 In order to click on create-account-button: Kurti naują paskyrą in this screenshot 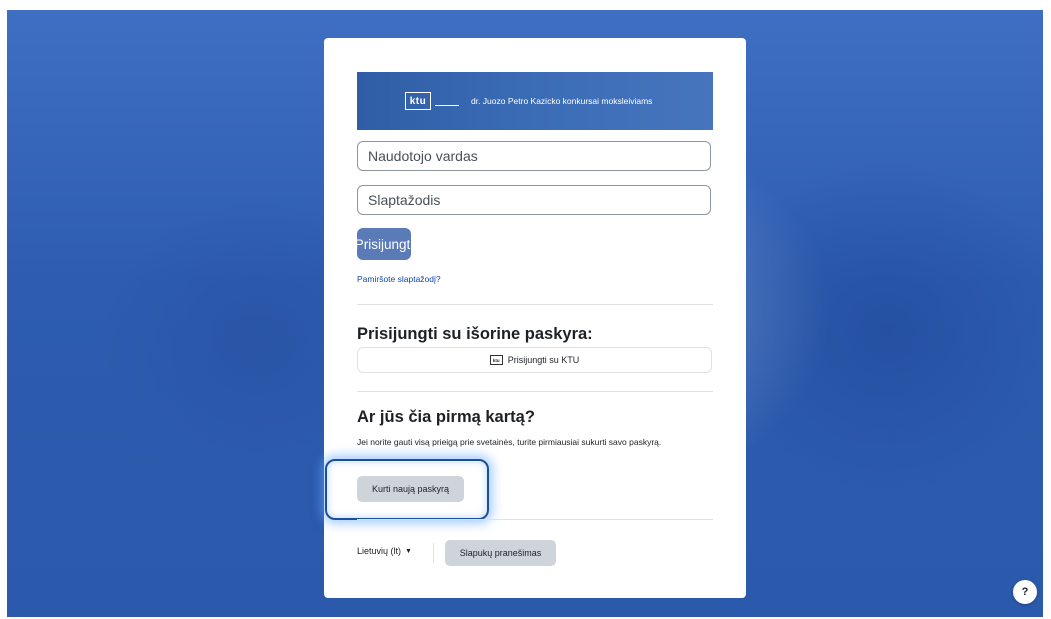, I will do `click(410, 489)`.